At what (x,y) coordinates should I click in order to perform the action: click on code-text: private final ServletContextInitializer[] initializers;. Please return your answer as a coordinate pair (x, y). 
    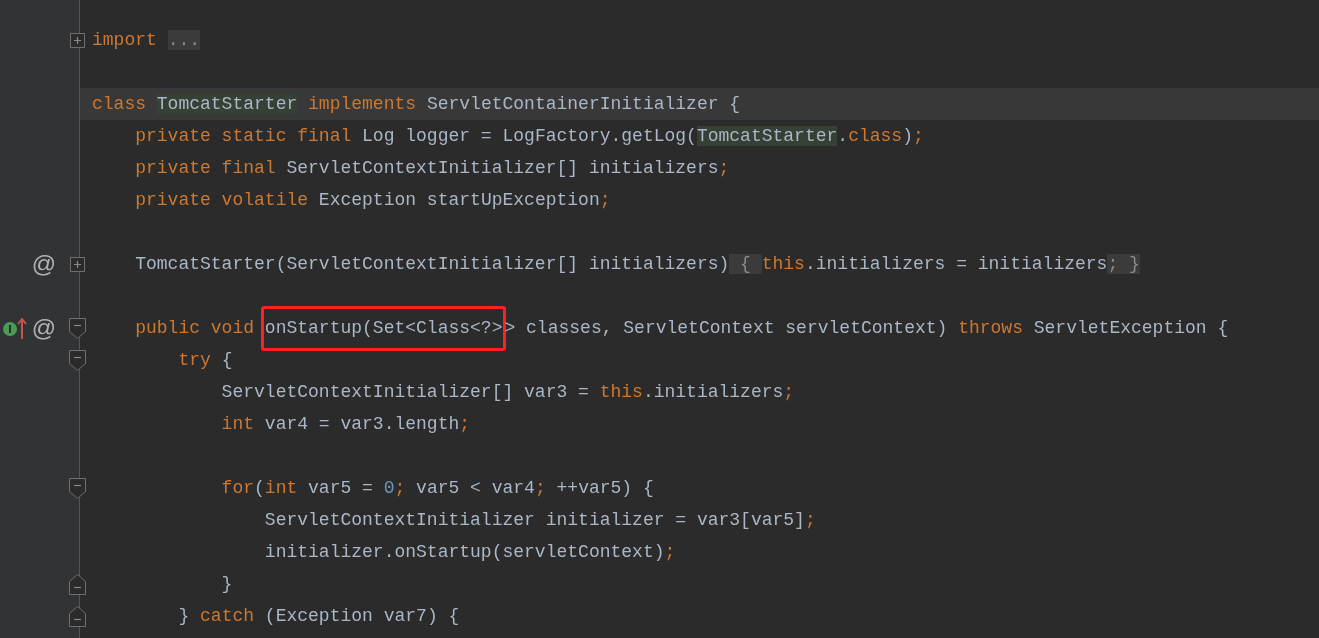
    Looking at the image, I should click on (432, 168).